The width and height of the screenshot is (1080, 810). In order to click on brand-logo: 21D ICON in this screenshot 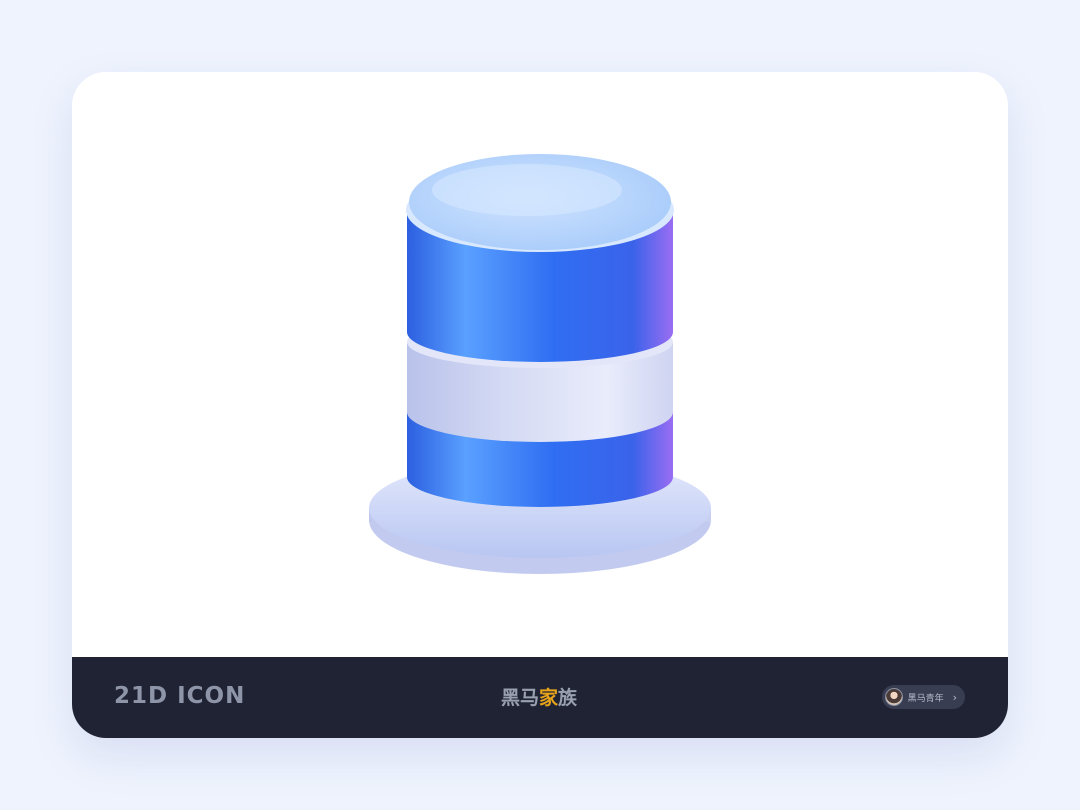, I will do `click(180, 696)`.